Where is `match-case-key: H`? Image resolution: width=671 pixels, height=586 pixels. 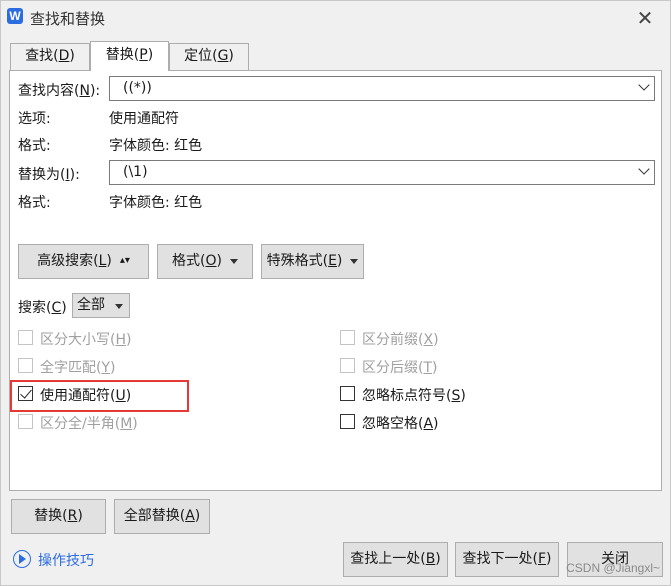
match-case-key: H is located at coordinates (120, 340).